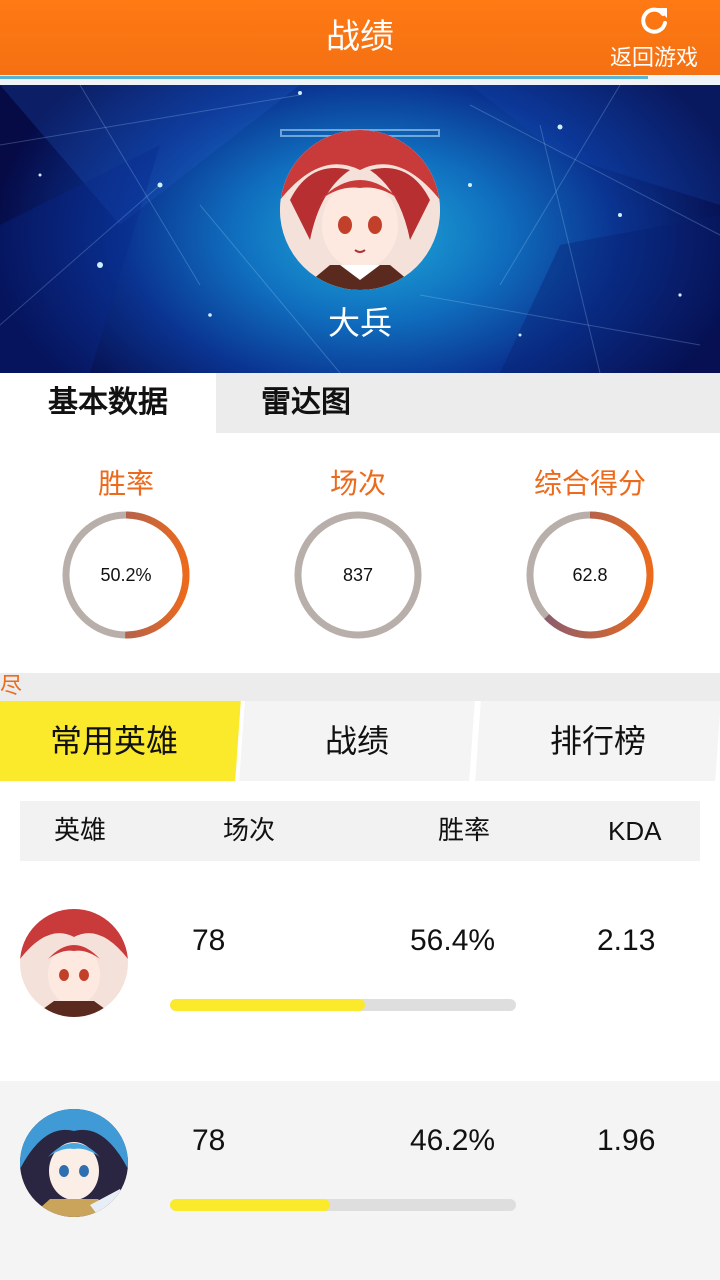  Describe the element at coordinates (635, 831) in the screenshot. I see `column-kda: KDA` at that location.